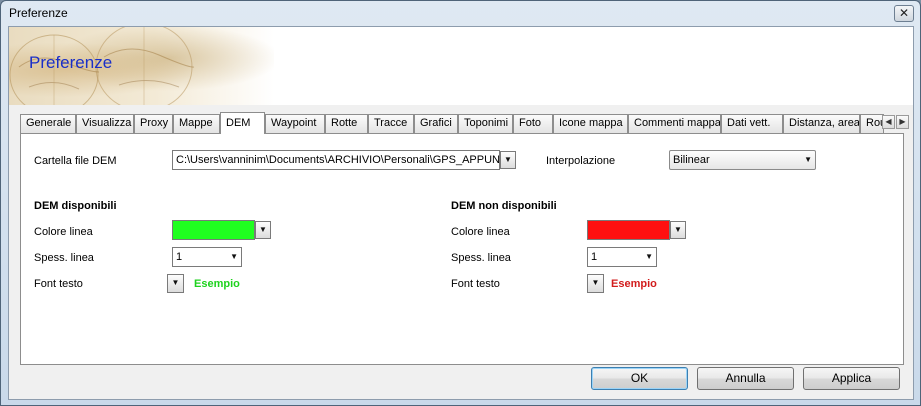 Image resolution: width=921 pixels, height=406 pixels. I want to click on close-button: ✕, so click(904, 13).